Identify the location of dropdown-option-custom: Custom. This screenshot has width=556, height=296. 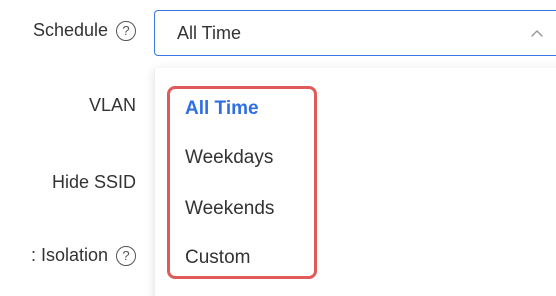
(217, 258).